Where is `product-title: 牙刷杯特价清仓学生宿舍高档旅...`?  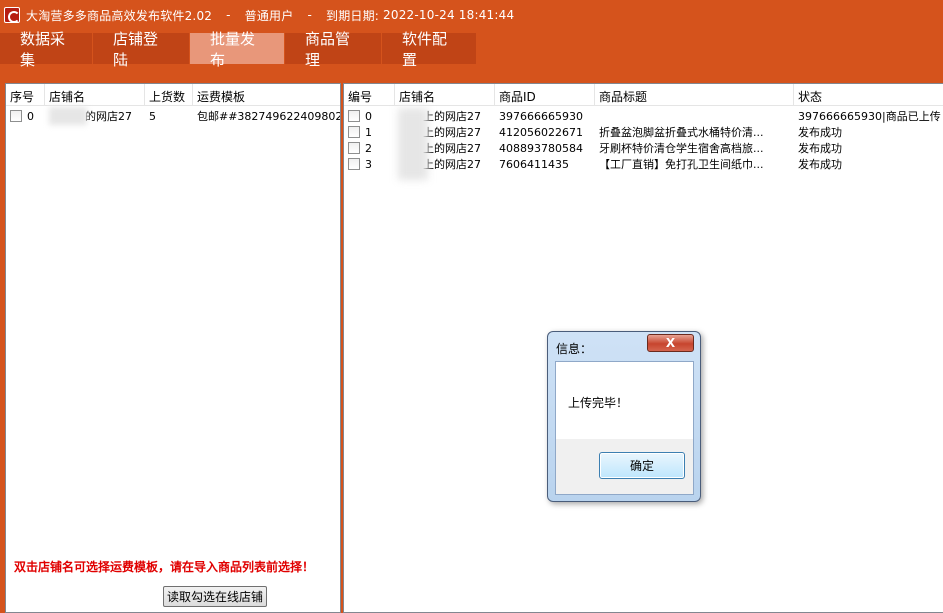 product-title: 牙刷杯特价清仓学生宿舍高档旅... is located at coordinates (681, 148).